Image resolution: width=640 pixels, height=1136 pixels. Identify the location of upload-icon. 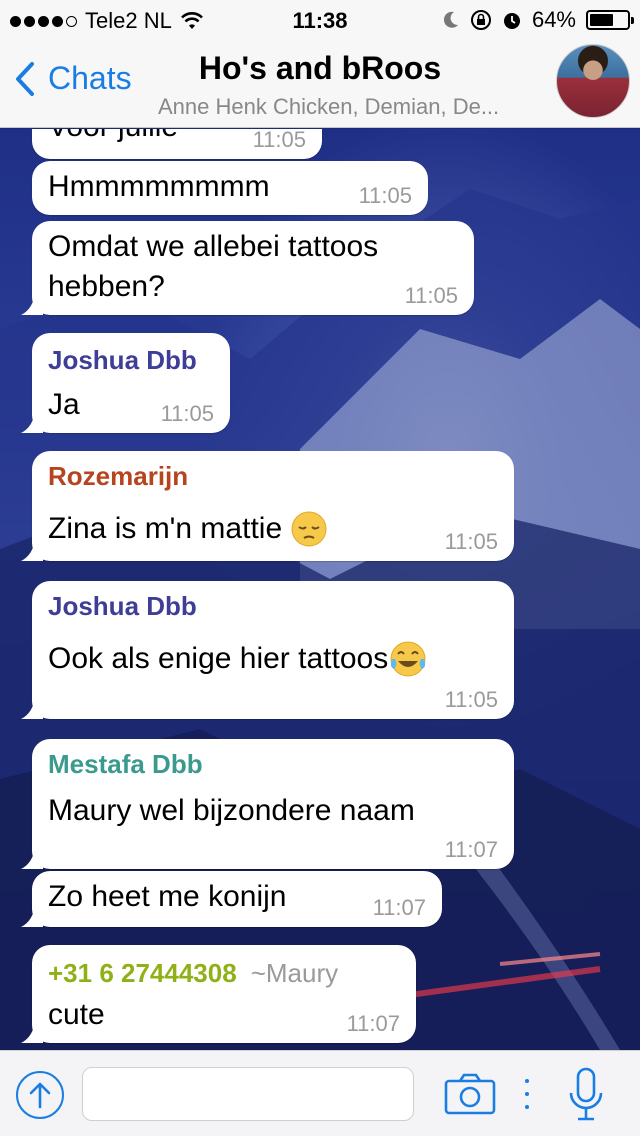
(40, 1095).